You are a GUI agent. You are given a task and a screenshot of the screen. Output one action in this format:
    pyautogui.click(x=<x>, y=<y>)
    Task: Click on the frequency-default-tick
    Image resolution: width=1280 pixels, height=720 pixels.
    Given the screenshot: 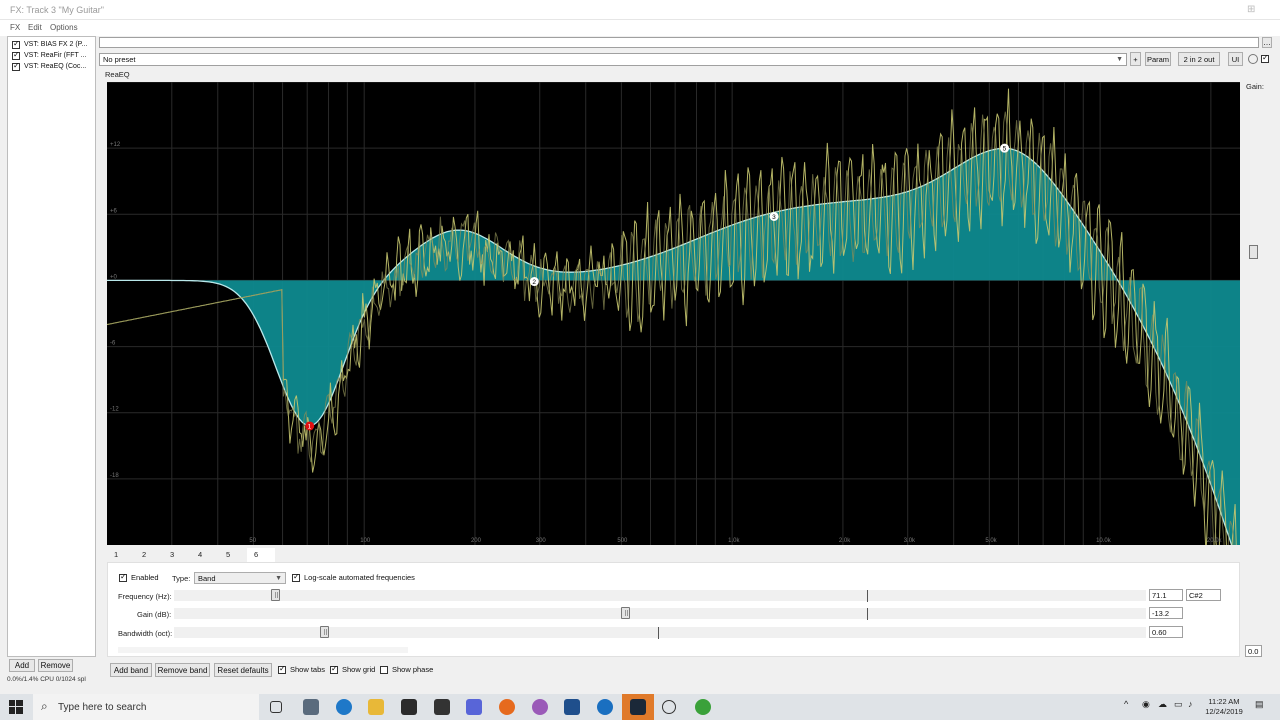 What is the action you would take?
    pyautogui.click(x=867, y=596)
    